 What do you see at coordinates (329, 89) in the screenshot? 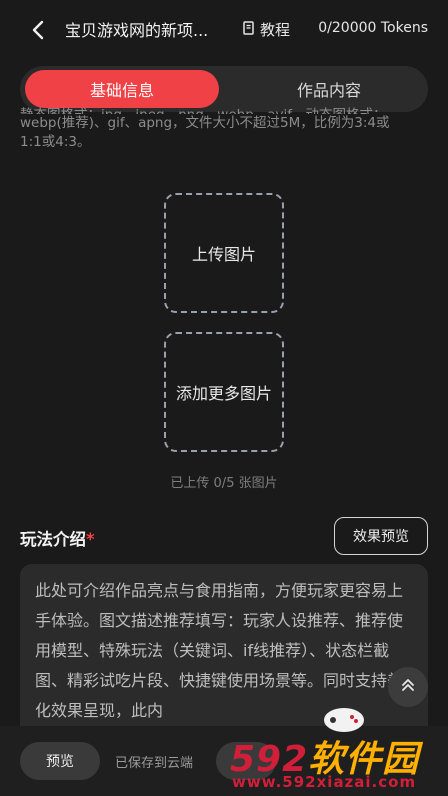
I see `tab-work-content: 作品内容` at bounding box center [329, 89].